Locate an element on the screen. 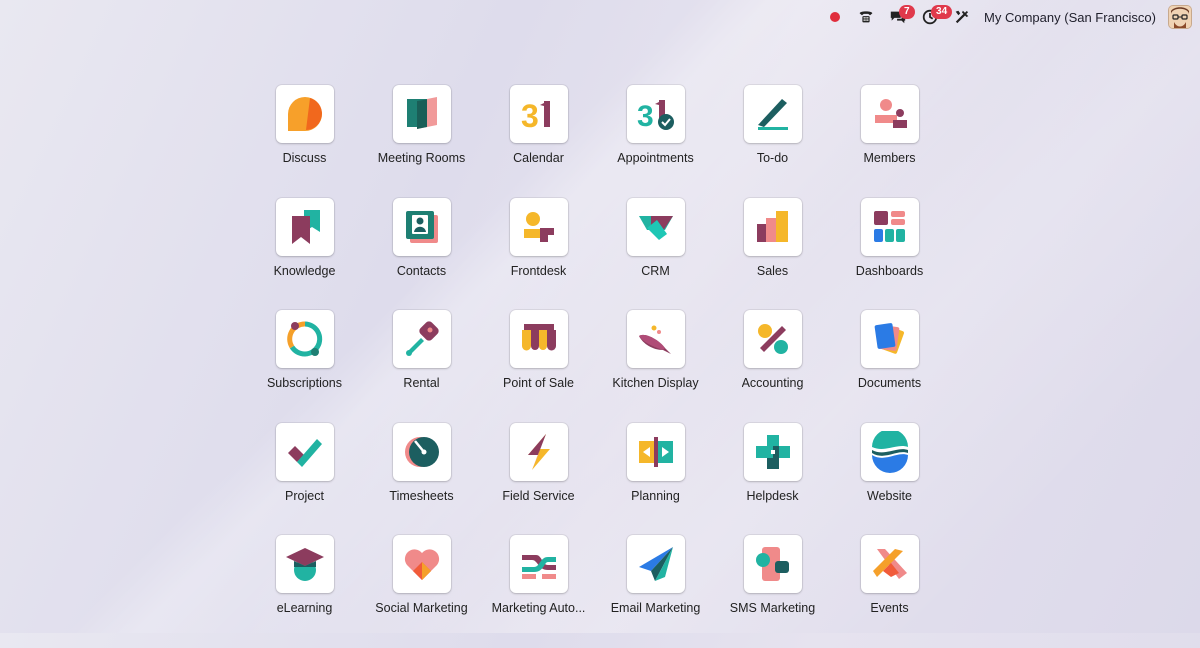  helpdesk-icon is located at coordinates (772, 451).